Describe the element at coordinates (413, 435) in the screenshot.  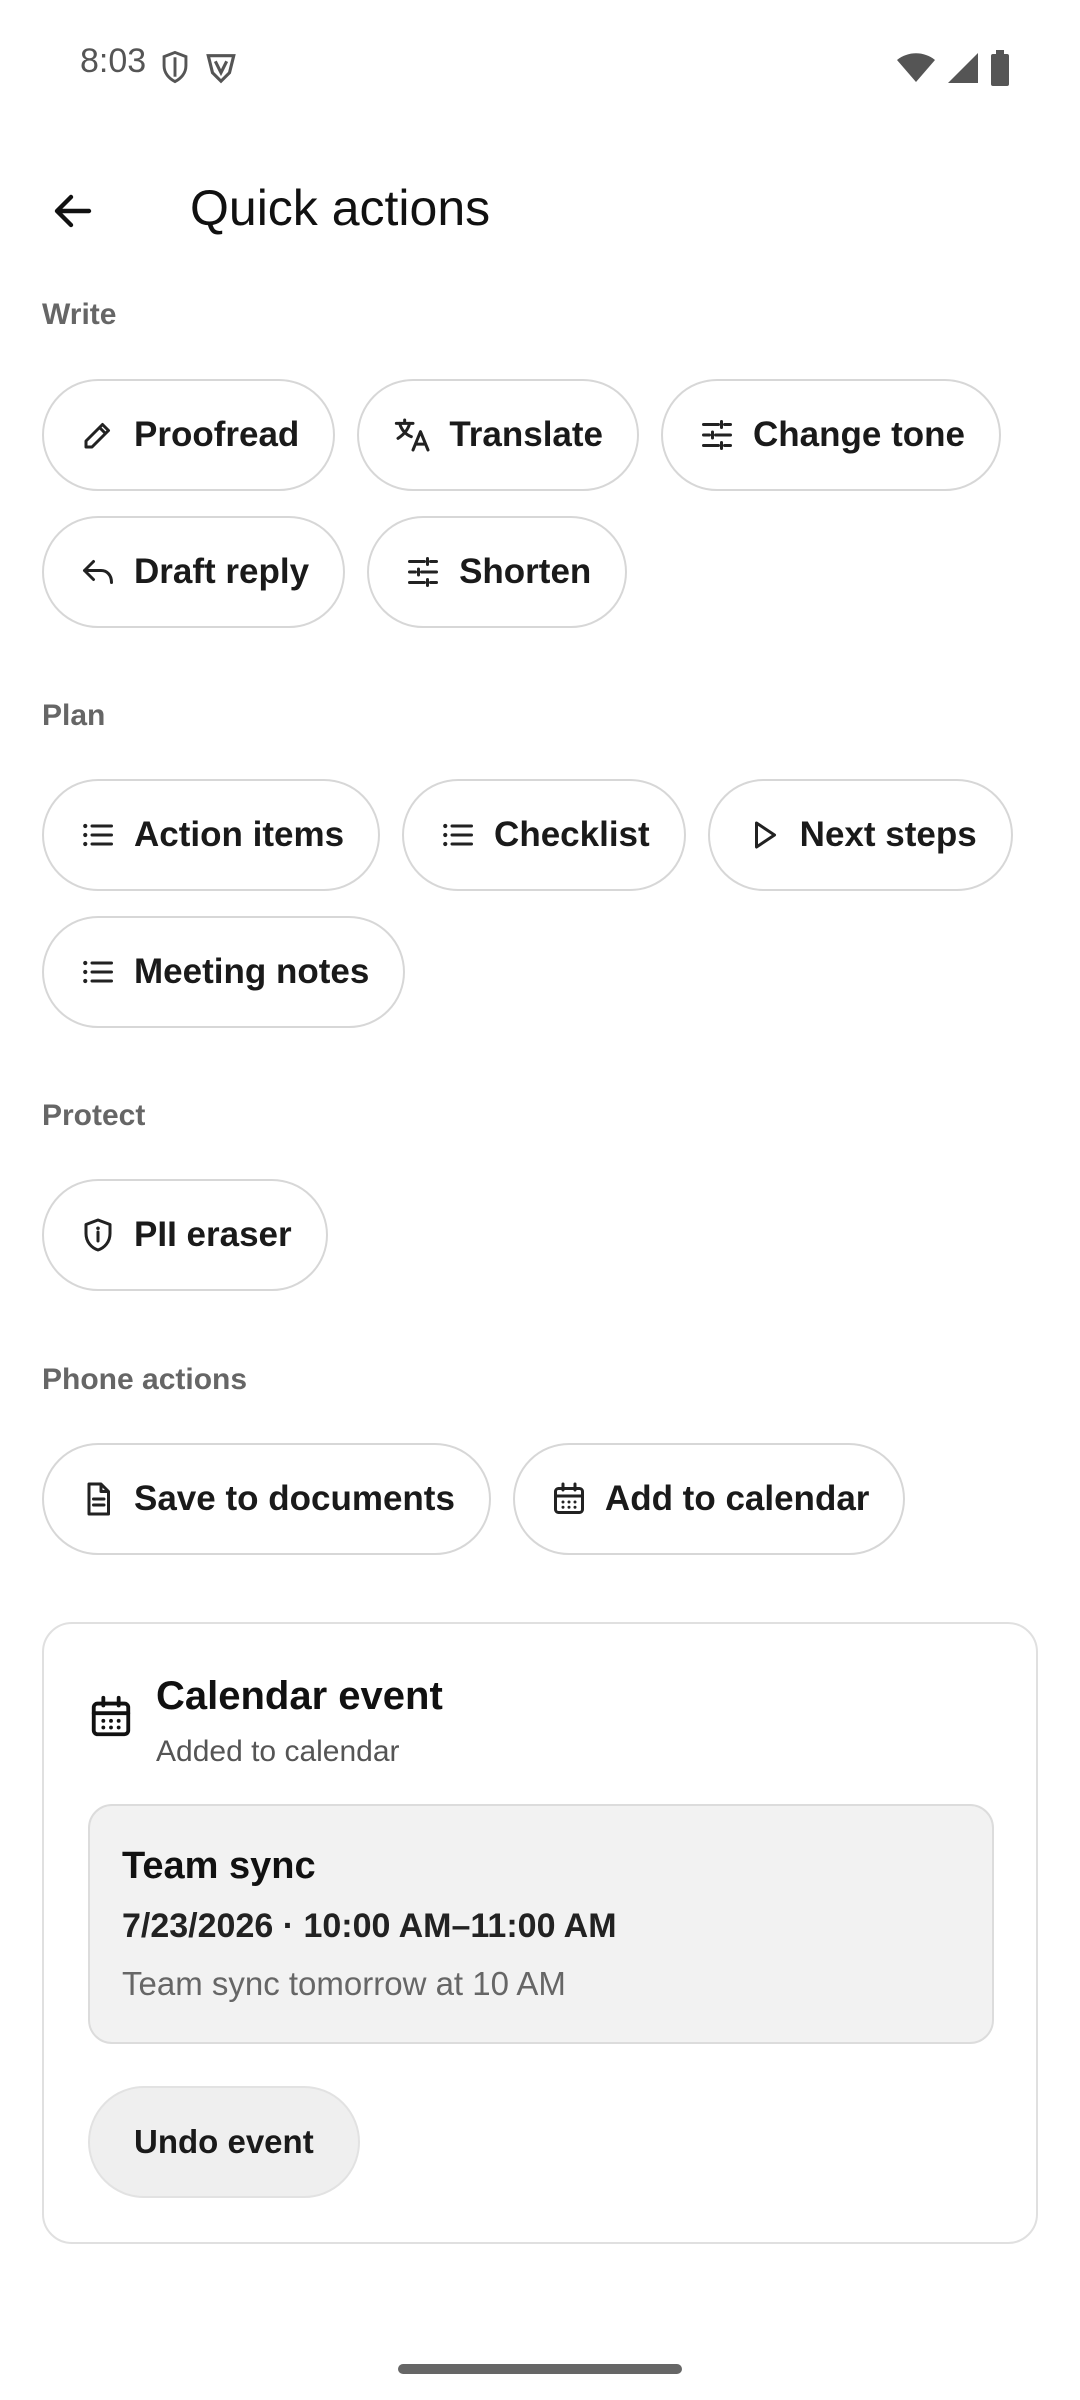
I see `translate-icon` at that location.